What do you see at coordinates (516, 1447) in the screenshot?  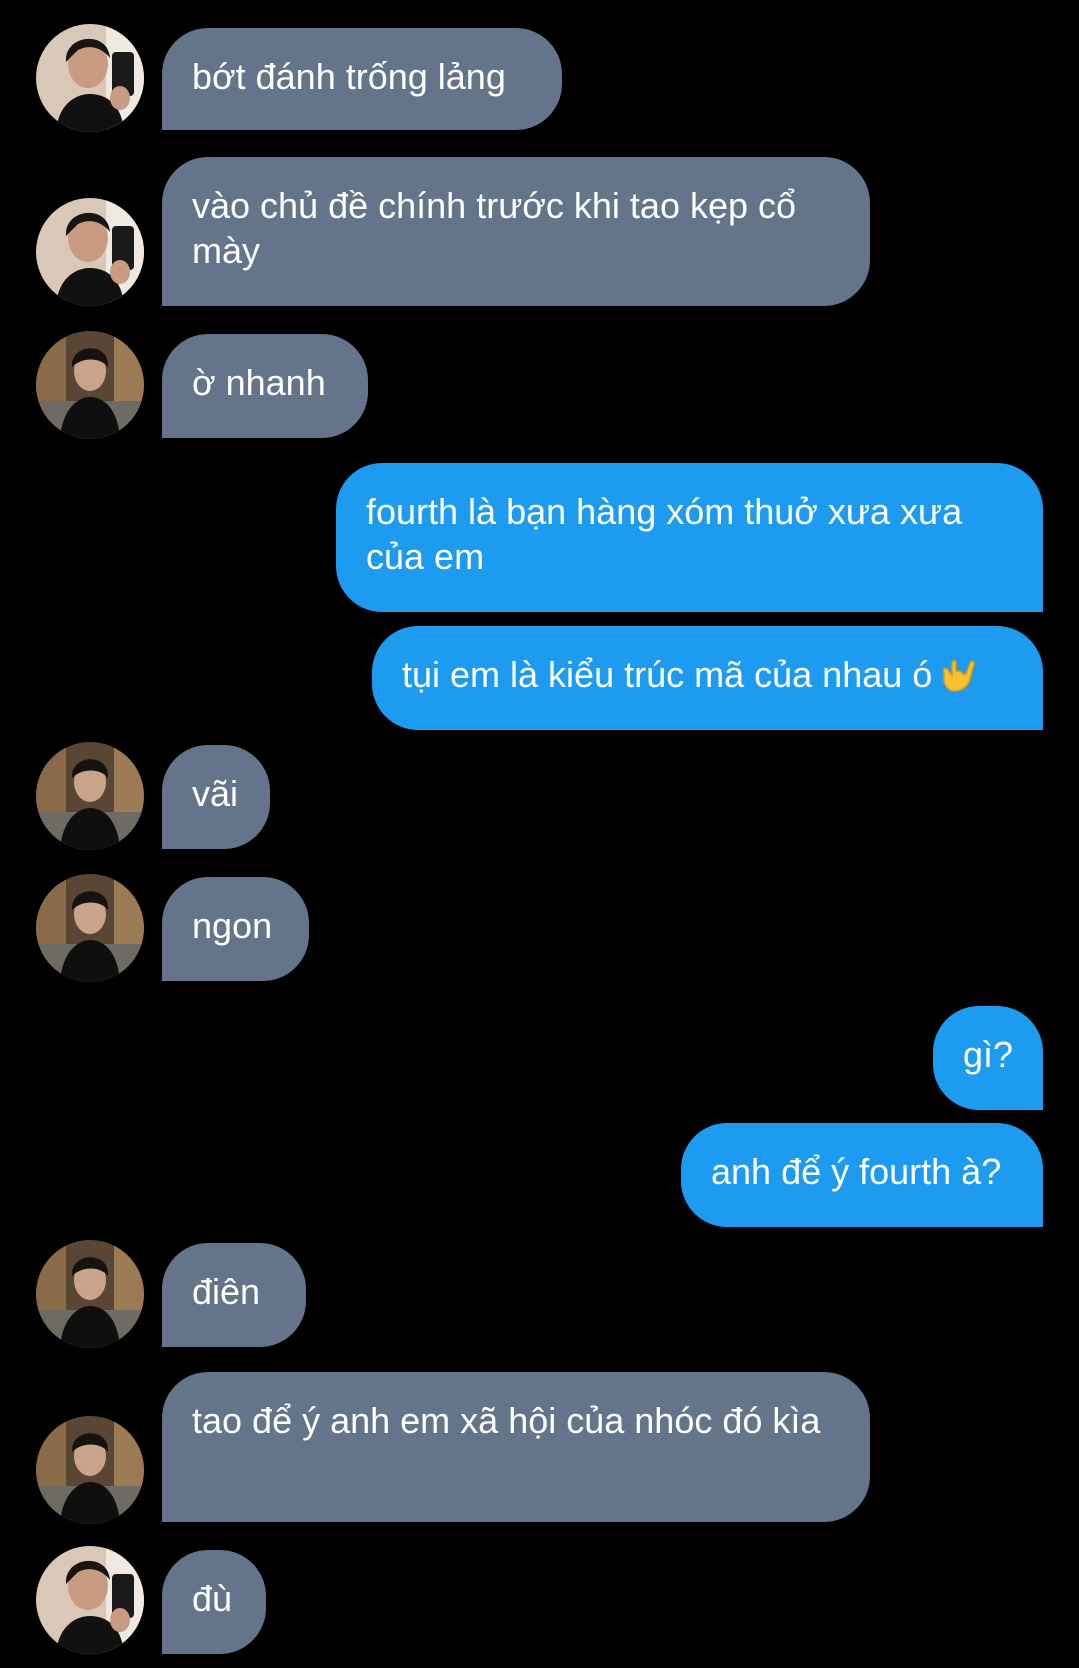 I see `message-bubble-incoming: tao để ý anh em xã hội của nhóc đó kìa` at bounding box center [516, 1447].